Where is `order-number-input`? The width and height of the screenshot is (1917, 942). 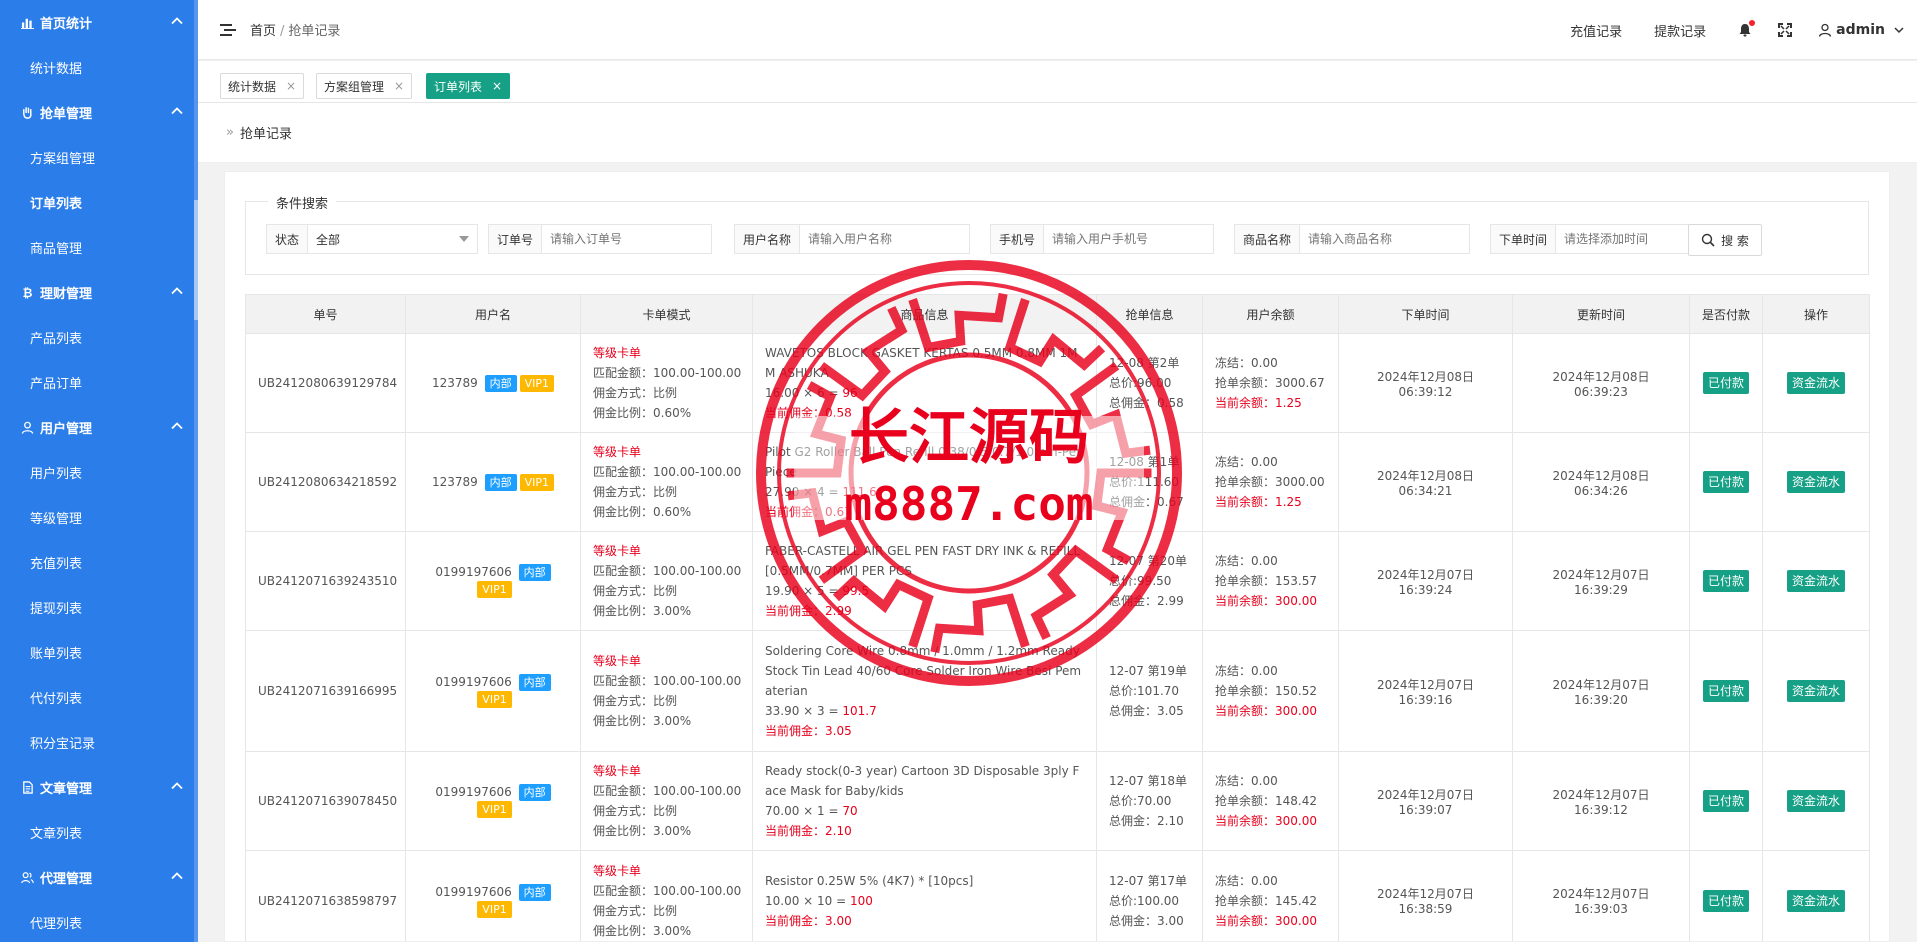 order-number-input is located at coordinates (626, 239).